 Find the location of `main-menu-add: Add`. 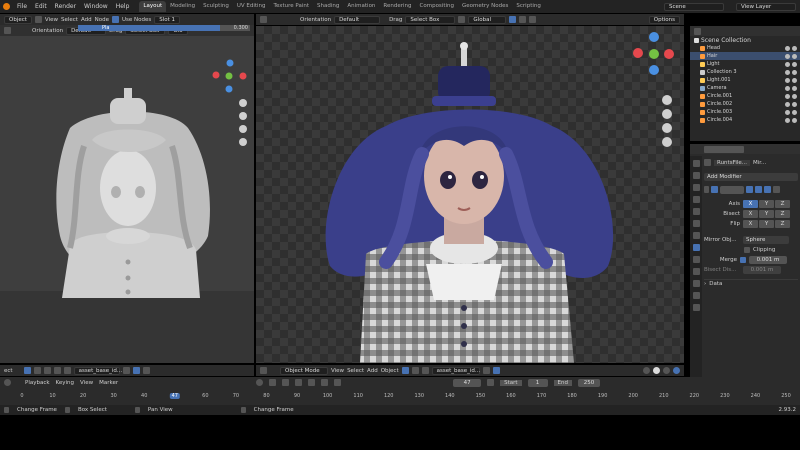

main-menu-add: Add is located at coordinates (372, 371).